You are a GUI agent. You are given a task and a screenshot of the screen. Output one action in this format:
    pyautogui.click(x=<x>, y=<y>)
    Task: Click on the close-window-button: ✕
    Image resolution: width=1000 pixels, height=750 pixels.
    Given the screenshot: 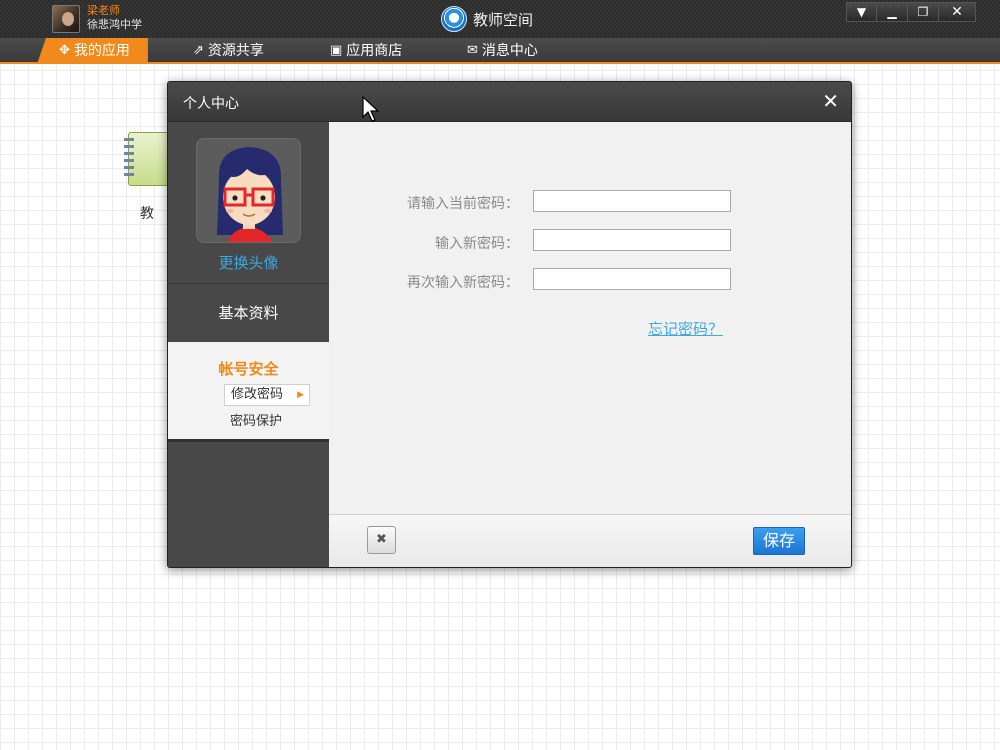 What is the action you would take?
    pyautogui.click(x=957, y=12)
    